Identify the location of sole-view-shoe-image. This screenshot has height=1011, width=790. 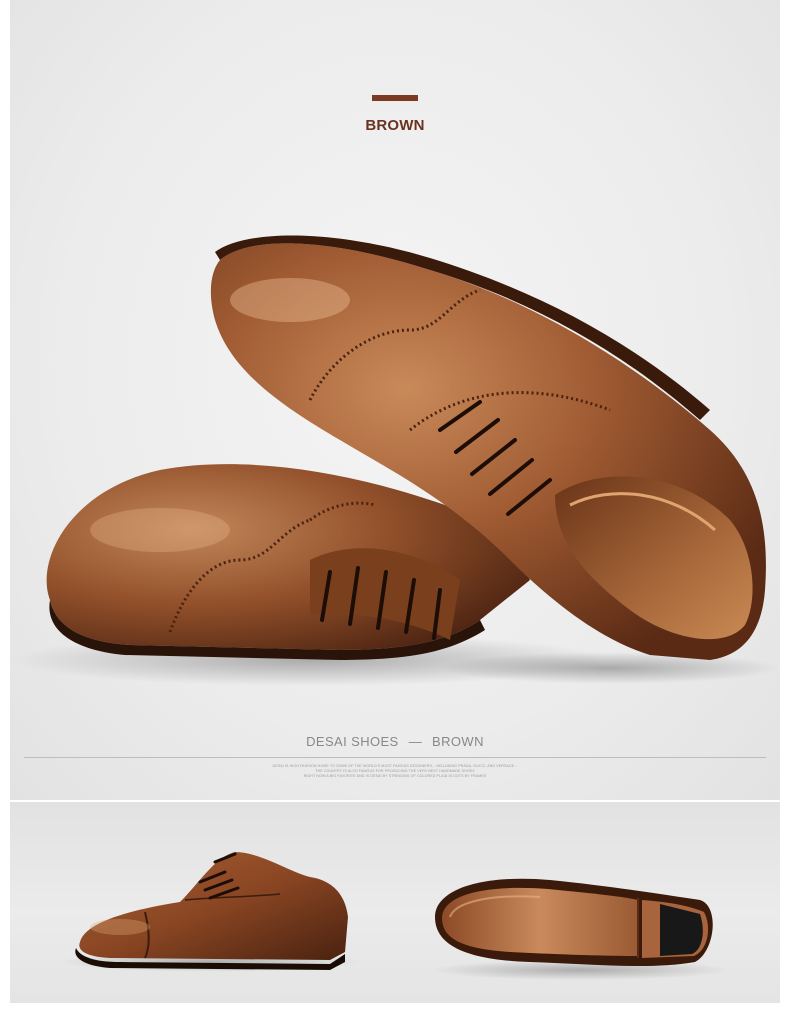
(580, 929).